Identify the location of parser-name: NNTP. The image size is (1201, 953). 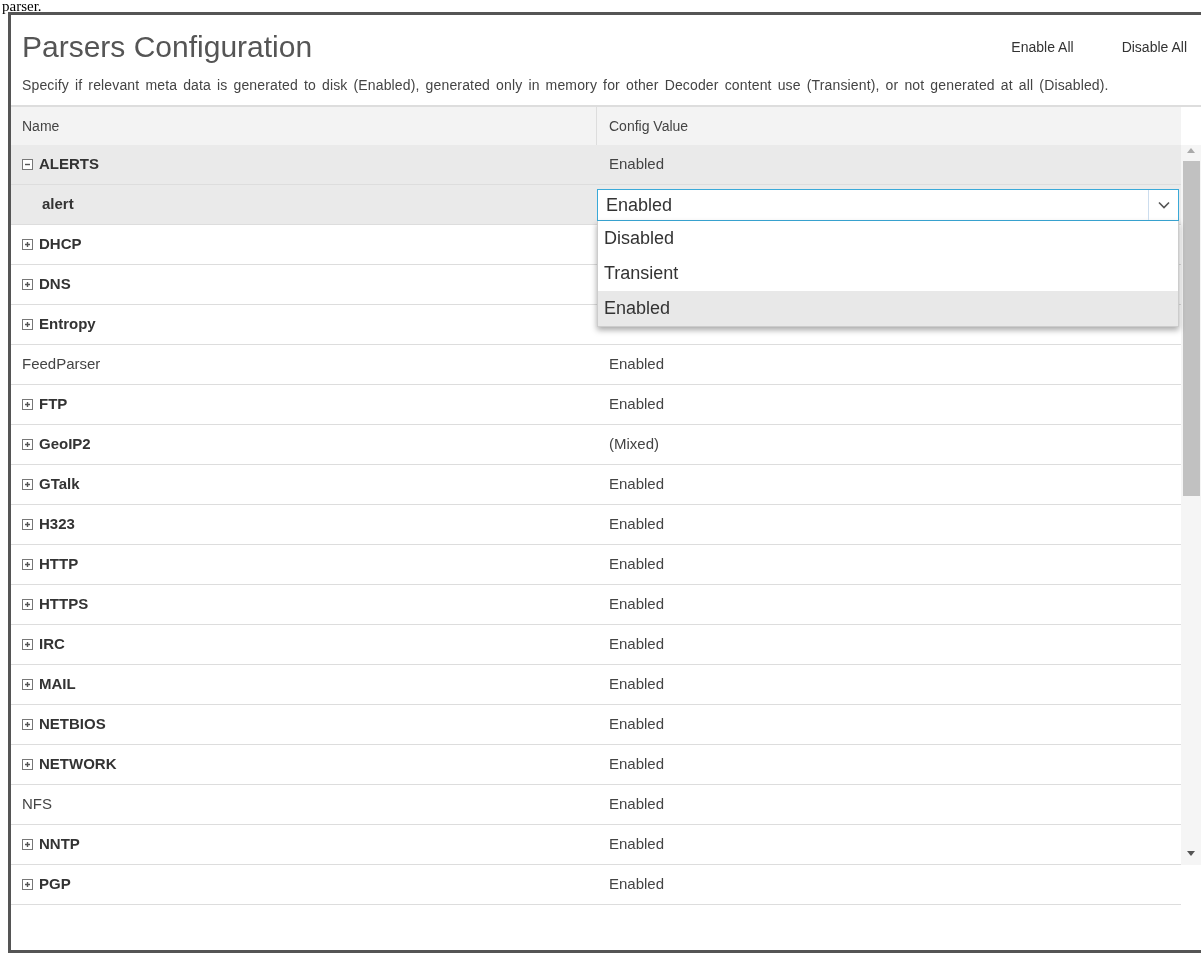
(59, 844).